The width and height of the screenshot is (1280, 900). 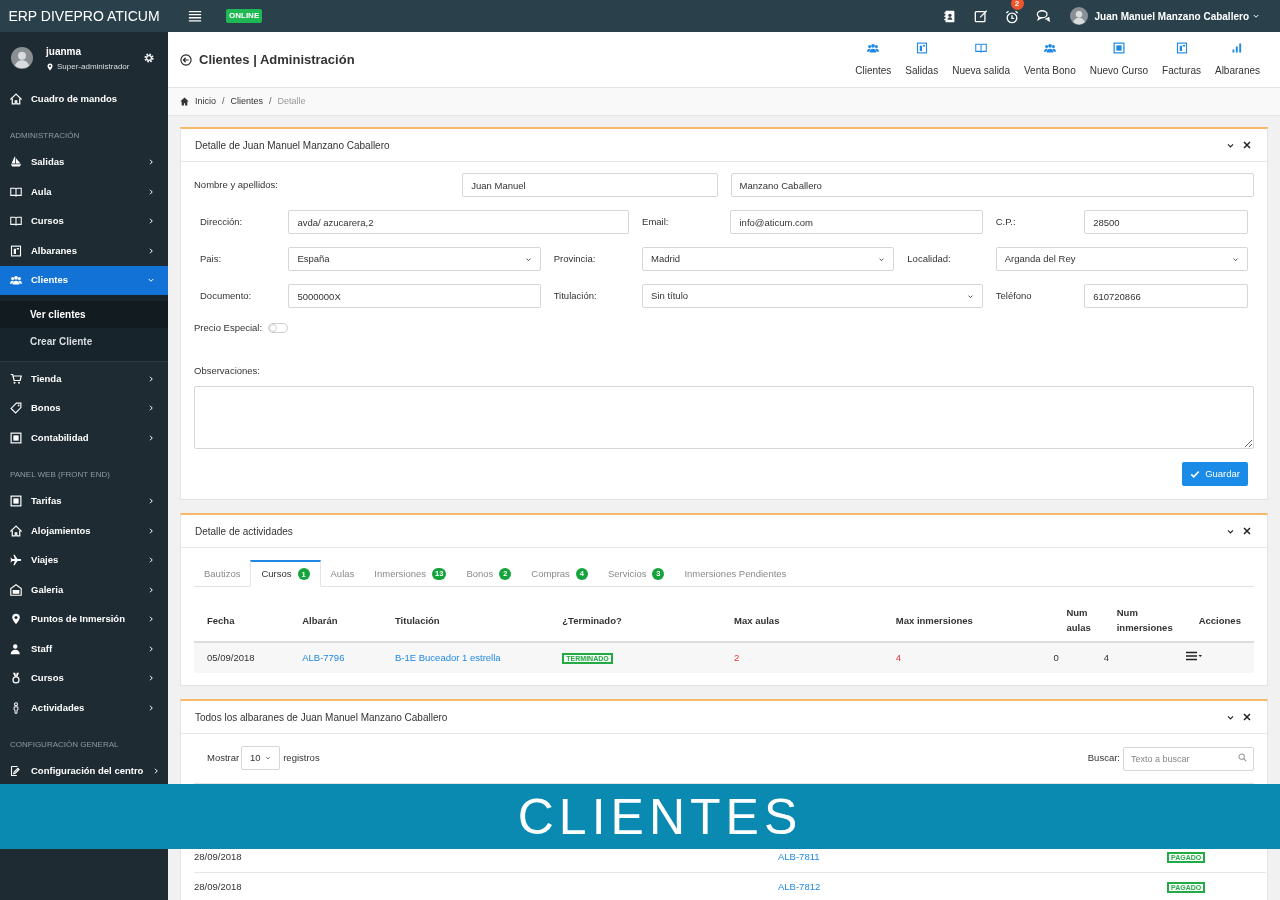 I want to click on submenu-item: Ver clientes, so click(x=84, y=314).